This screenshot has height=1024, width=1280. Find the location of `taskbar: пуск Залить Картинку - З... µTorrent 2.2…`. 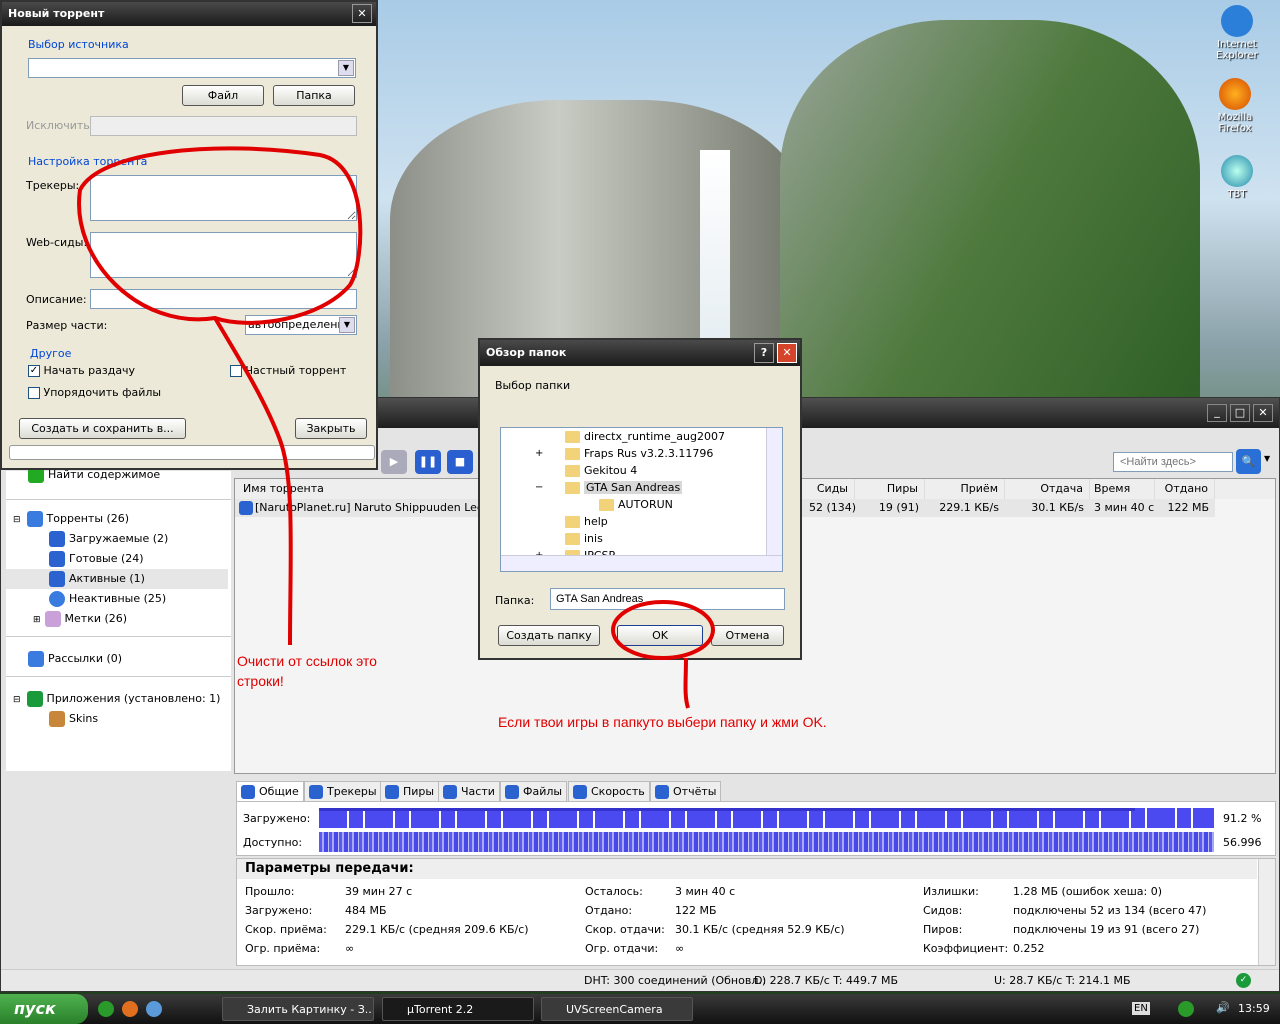

taskbar: пуск Залить Картинку - З... µTorrent 2.2… is located at coordinates (640, 1009).